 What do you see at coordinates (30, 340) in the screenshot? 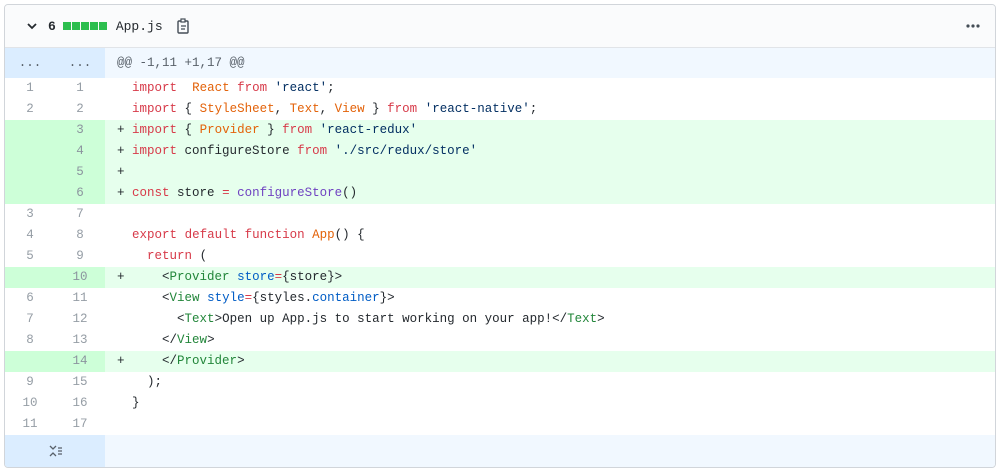
I see `old-line-number: 8` at bounding box center [30, 340].